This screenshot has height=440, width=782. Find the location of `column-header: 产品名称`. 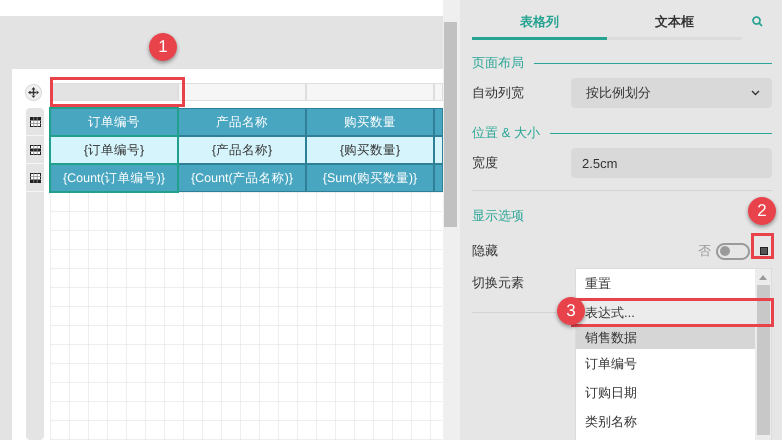

column-header: 产品名称 is located at coordinates (242, 122).